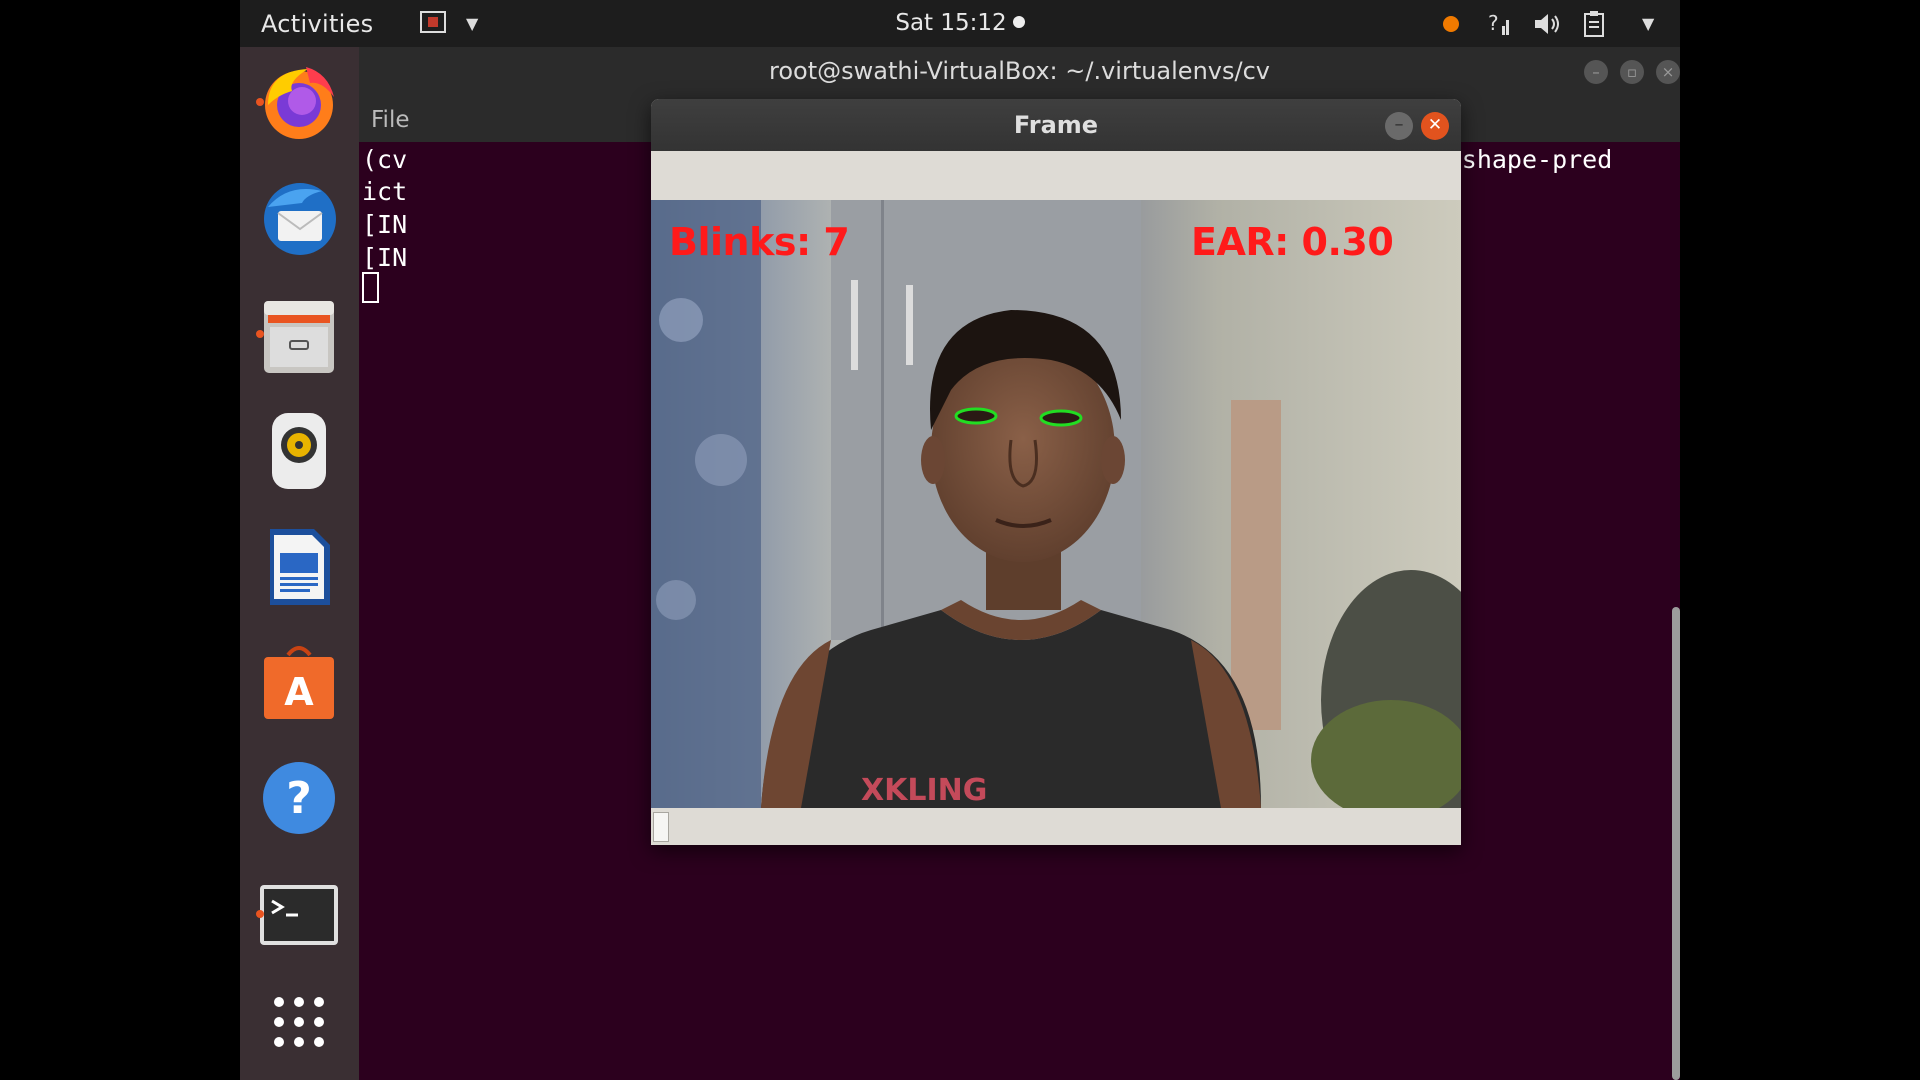 The width and height of the screenshot is (1920, 1080). I want to click on show-applications-grid-icon, so click(299, 1022).